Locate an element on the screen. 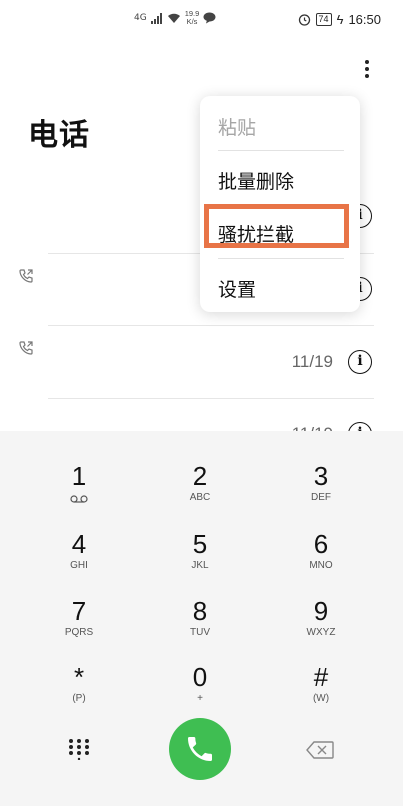 This screenshot has width=403, height=806. dial-key-0: 0 + is located at coordinates (200, 694).